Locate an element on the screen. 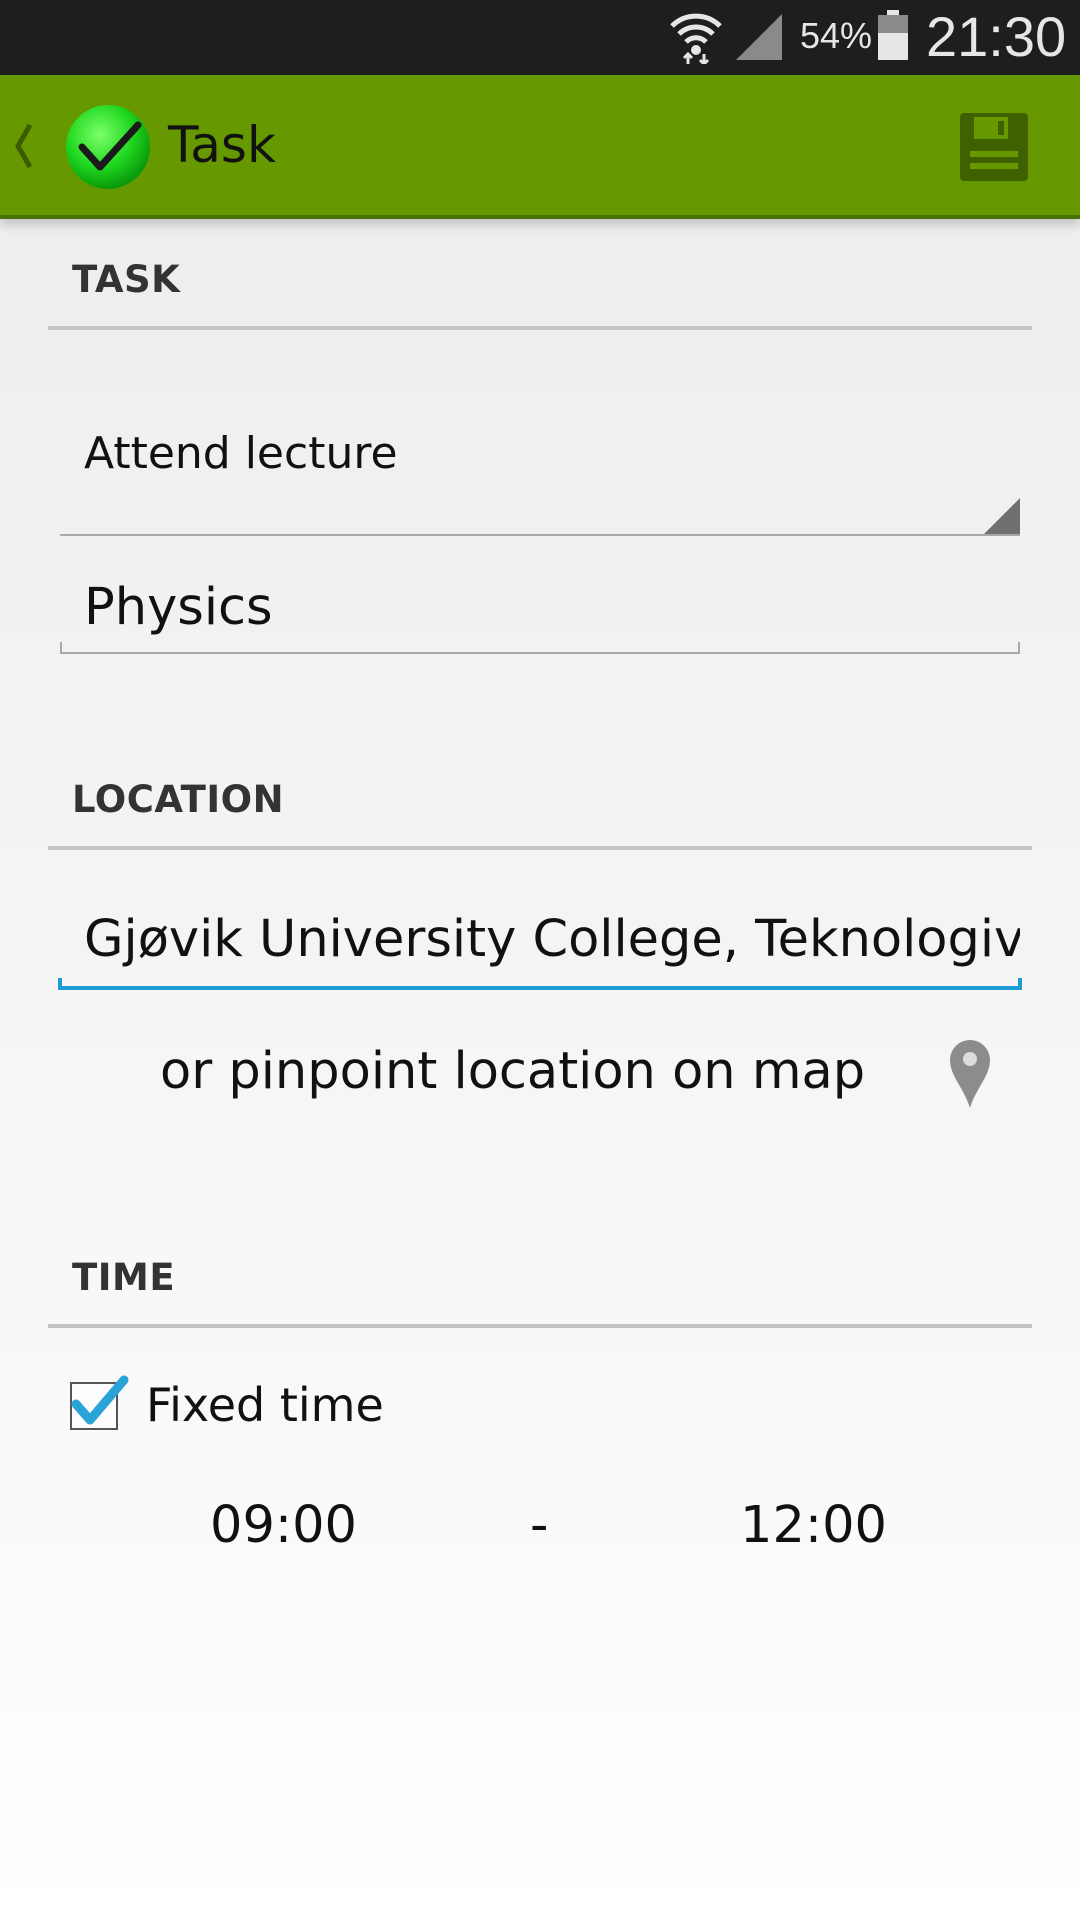  end-time: 12:00 is located at coordinates (813, 1525).